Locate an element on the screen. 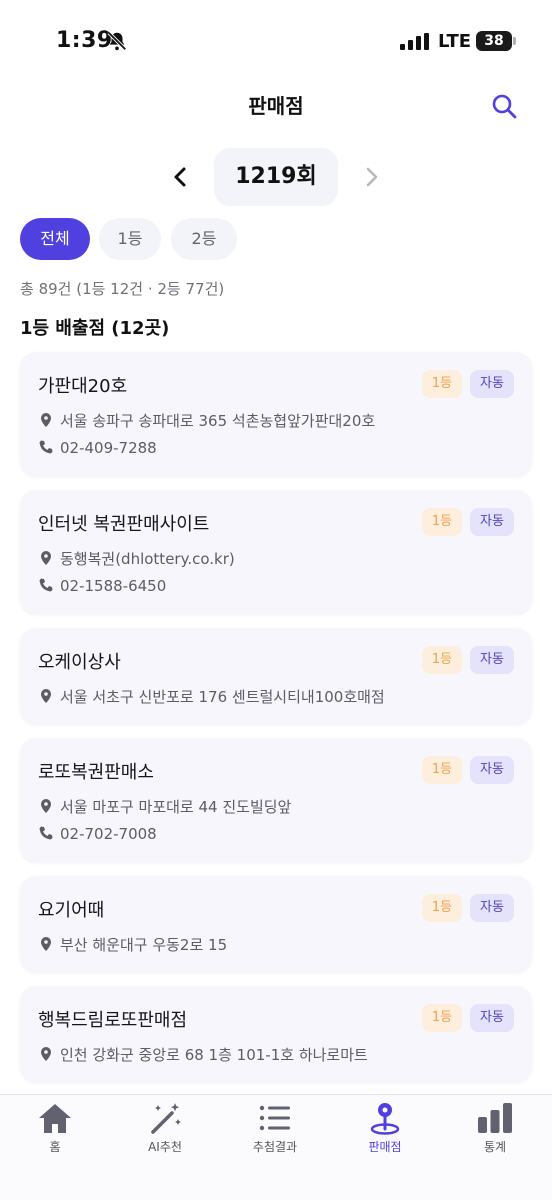  store-name: 인터넷 복권판매사이트 is located at coordinates (124, 524).